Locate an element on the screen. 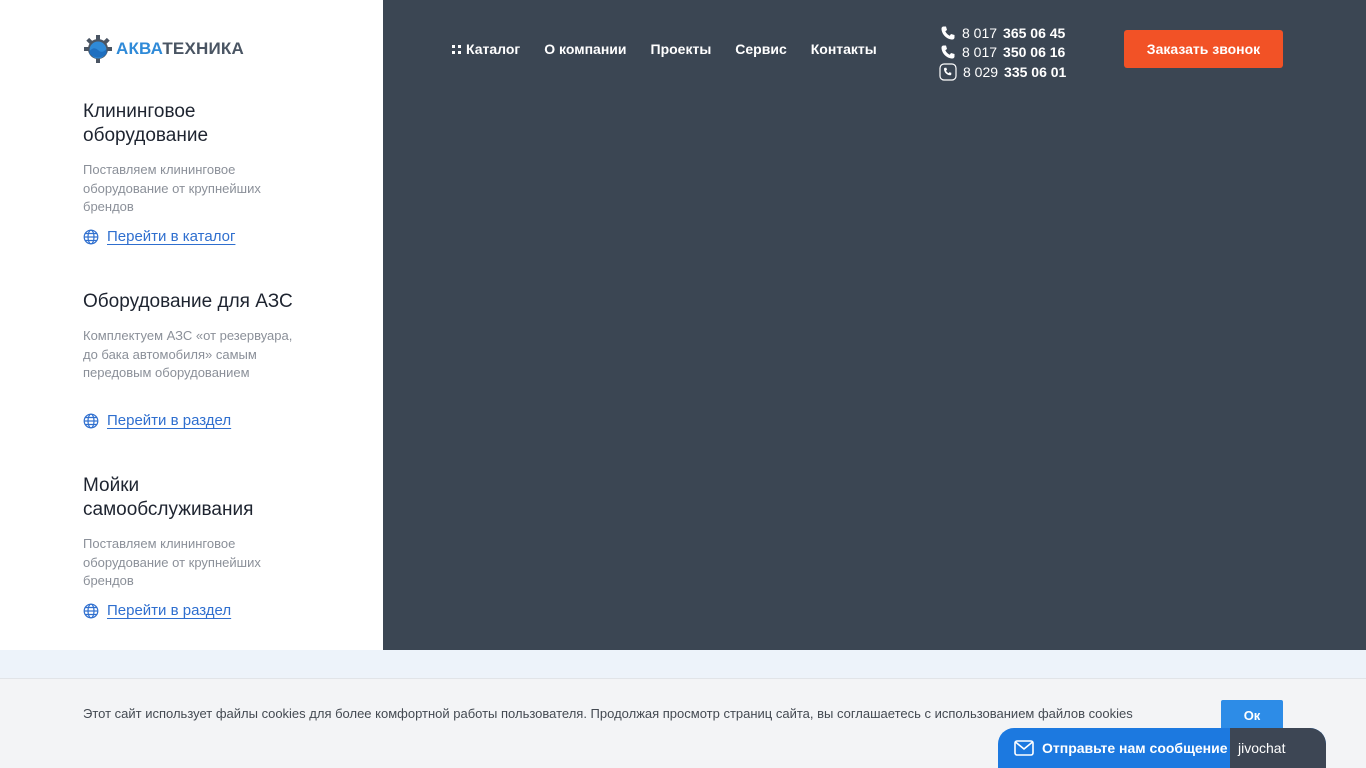 This screenshot has width=1366, height=768. nav-item-label: Сервис is located at coordinates (761, 49).